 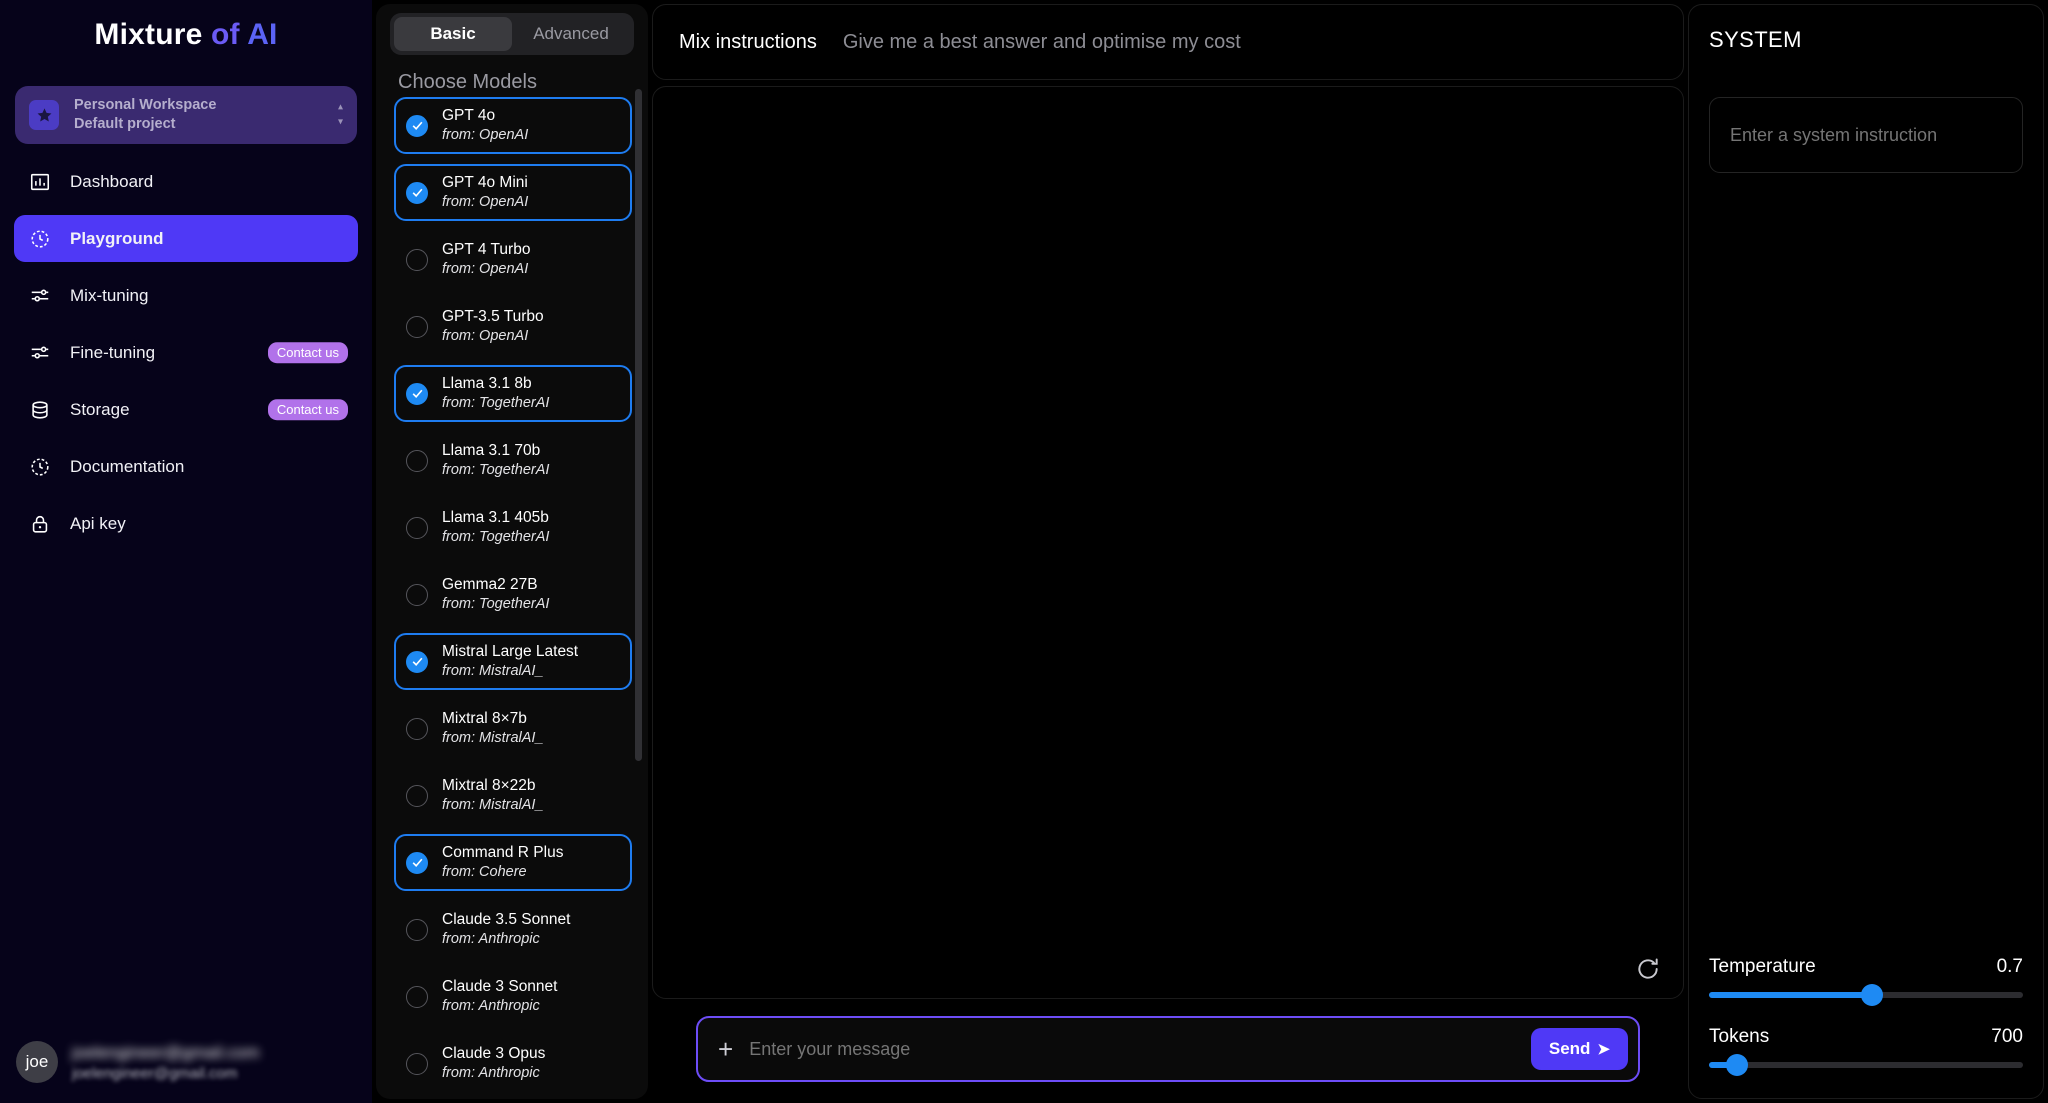 I want to click on plus-icon: +, so click(x=725, y=1049).